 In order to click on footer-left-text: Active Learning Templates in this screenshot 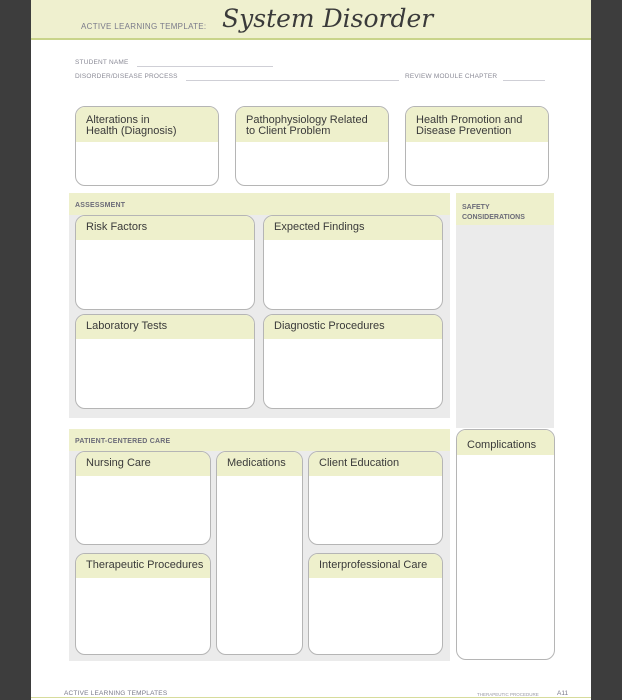, I will do `click(116, 693)`.